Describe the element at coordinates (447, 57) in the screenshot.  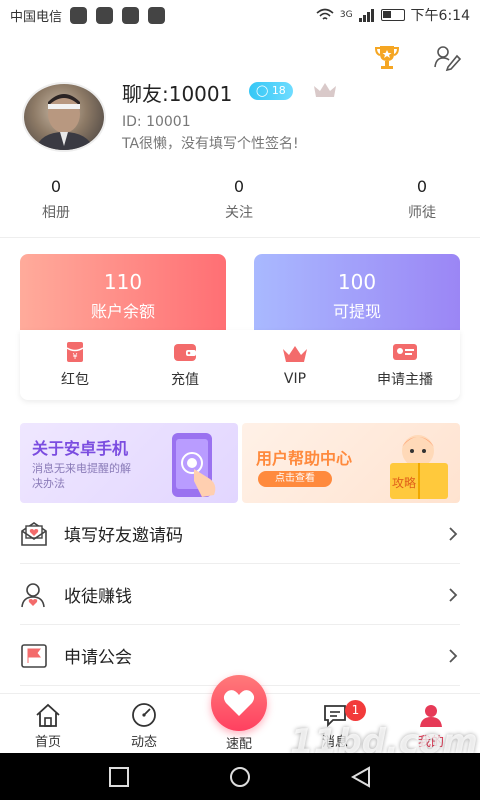
I see `edit-profile-icon` at that location.